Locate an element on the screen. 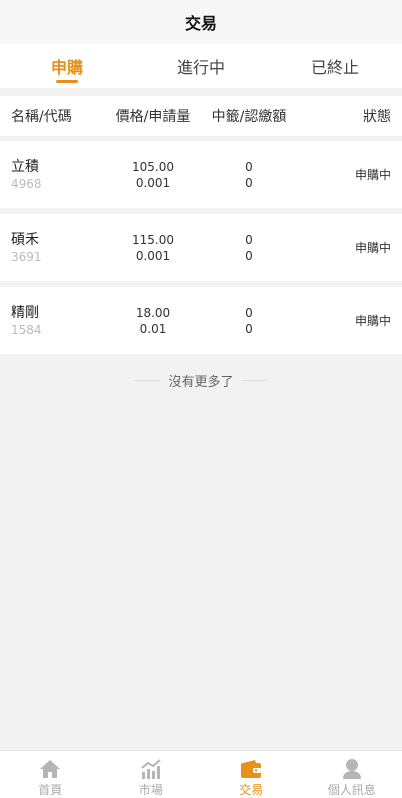 The image size is (402, 798). bottom-nav: 首頁 市場 交易 個人訊息 is located at coordinates (201, 774).